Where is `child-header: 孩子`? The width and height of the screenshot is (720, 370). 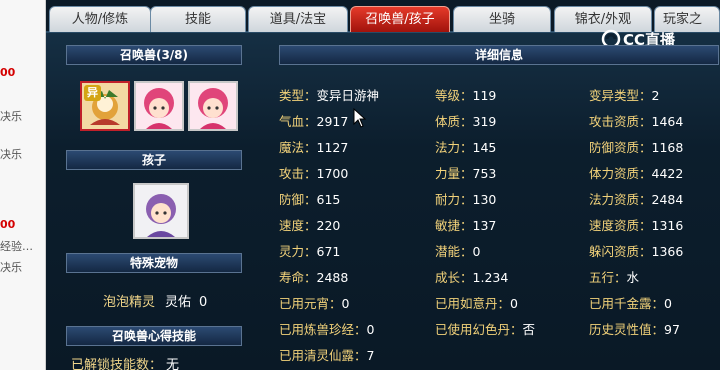
child-header: 孩子 is located at coordinates (154, 160).